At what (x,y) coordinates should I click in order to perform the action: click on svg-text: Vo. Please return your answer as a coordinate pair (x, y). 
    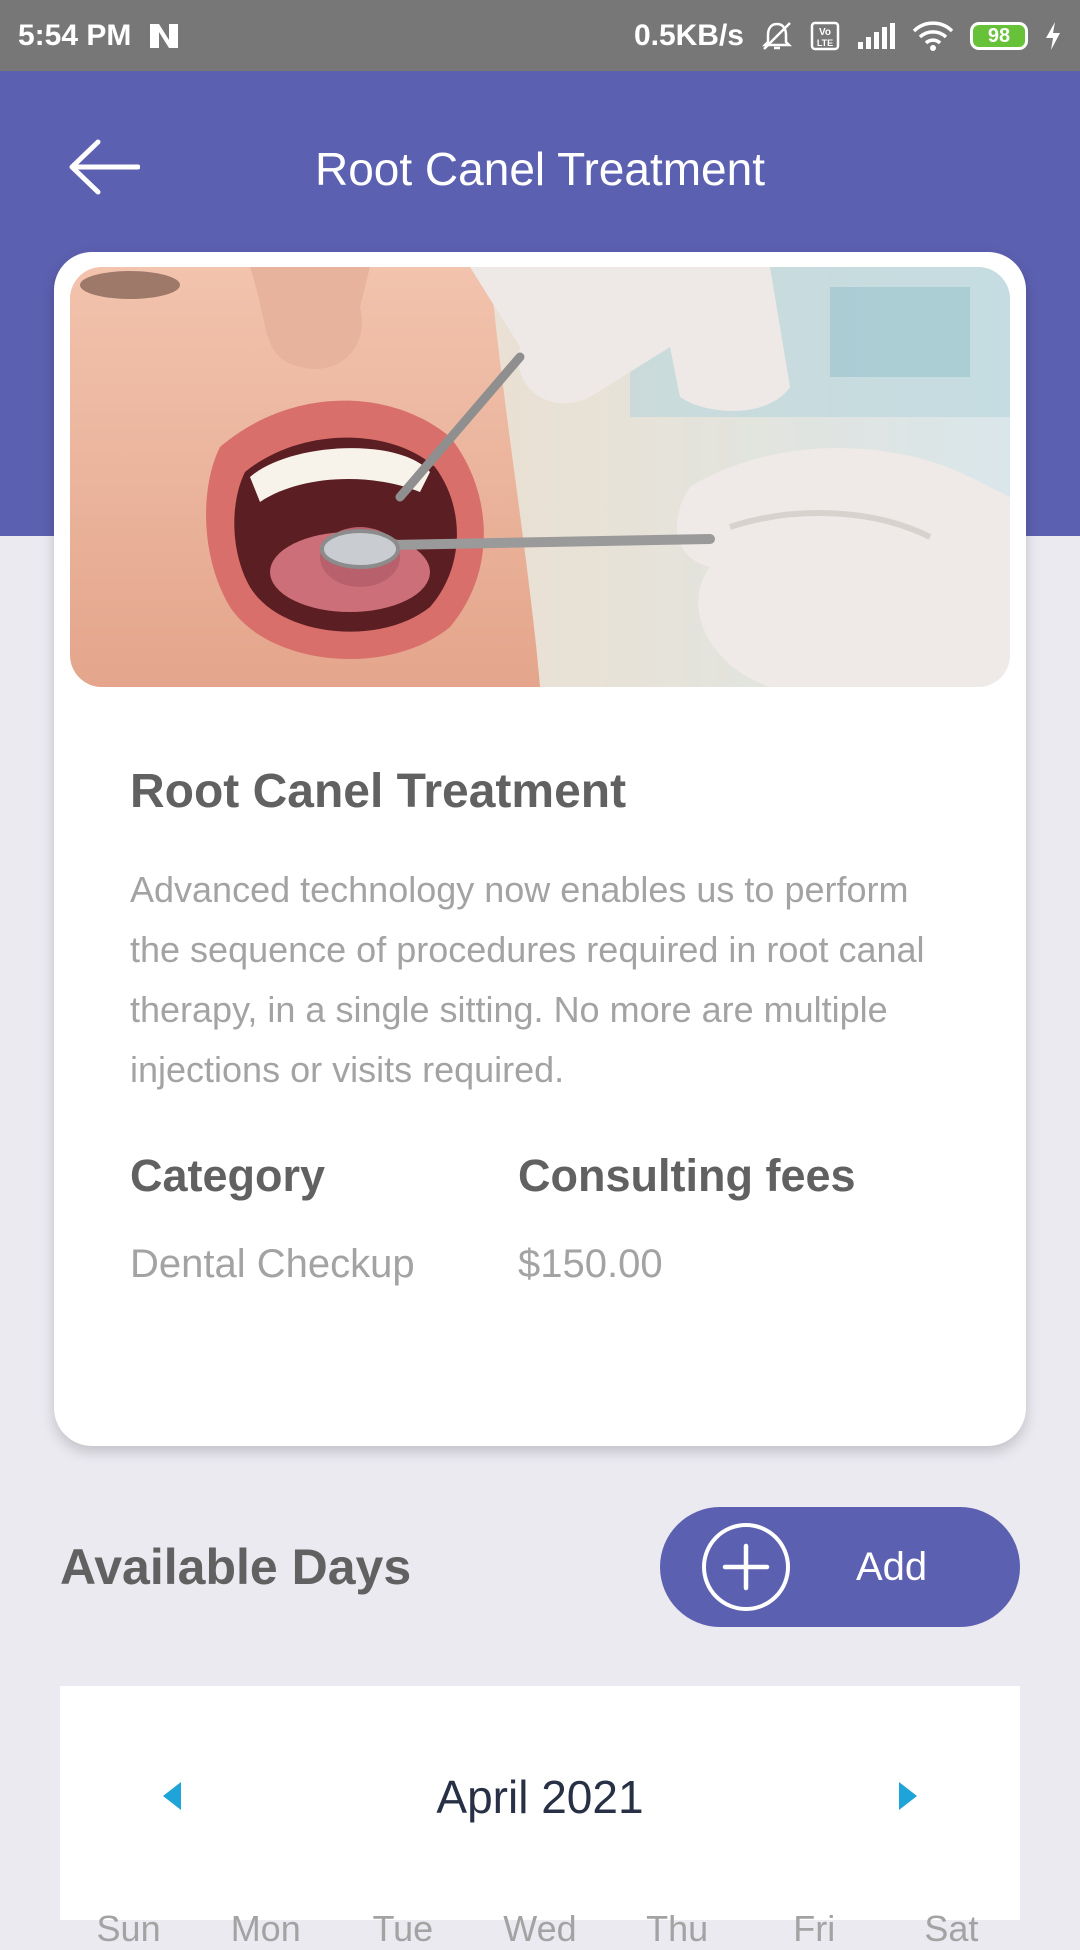
    Looking at the image, I should click on (825, 32).